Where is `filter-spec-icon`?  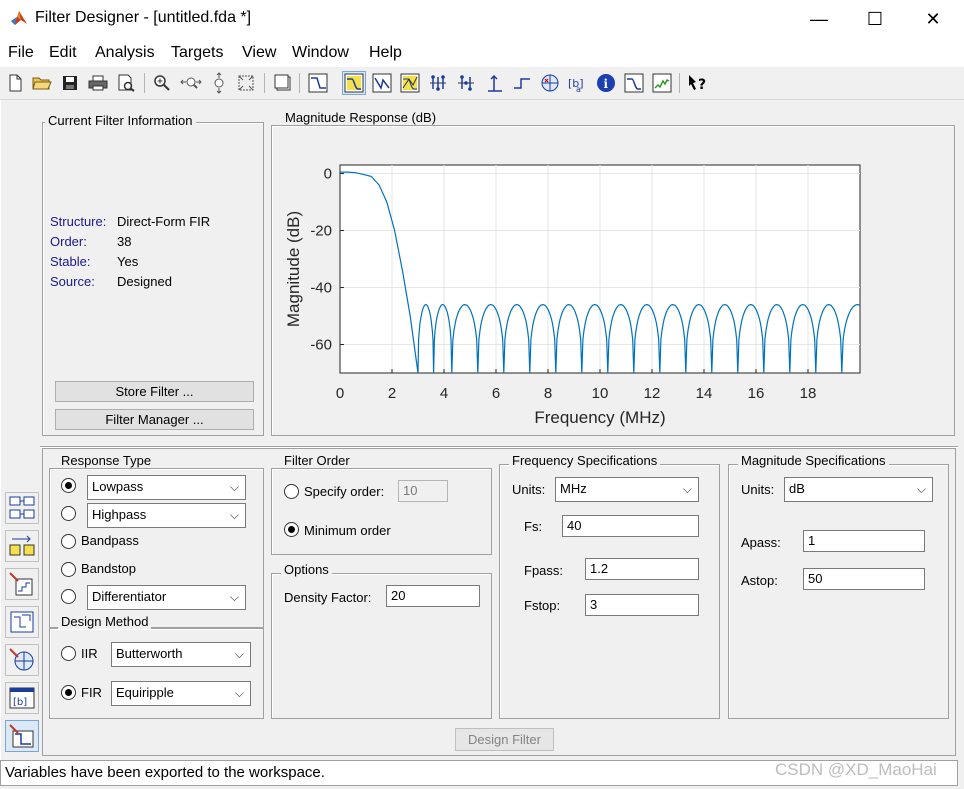
filter-spec-icon is located at coordinates (318, 83).